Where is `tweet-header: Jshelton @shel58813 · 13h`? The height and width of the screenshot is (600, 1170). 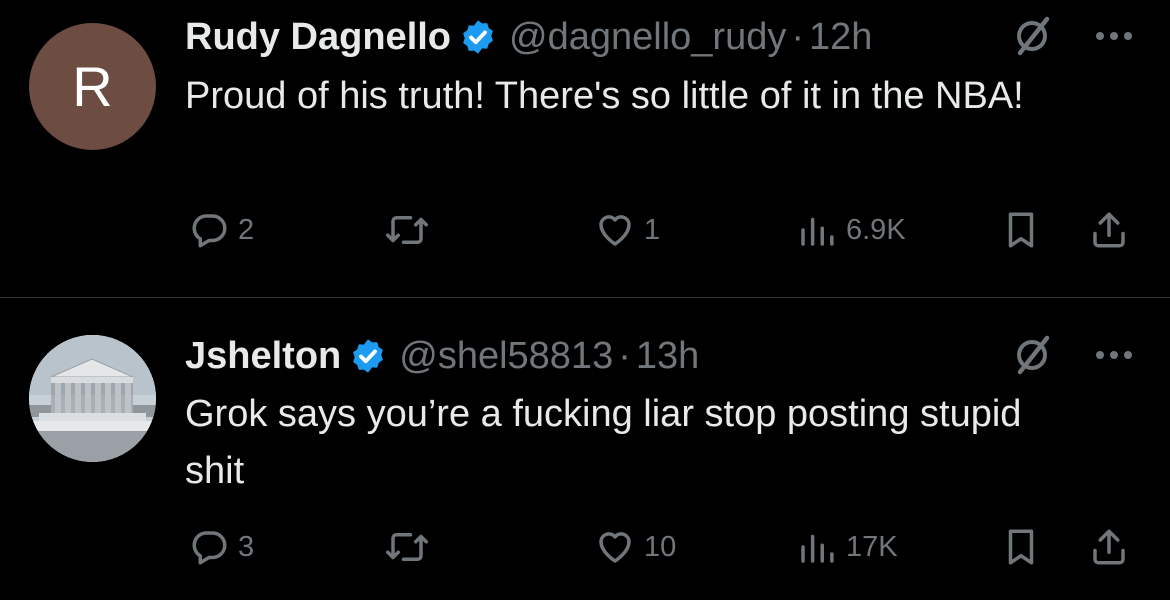 tweet-header: Jshelton @shel58813 · 13h is located at coordinates (442, 356).